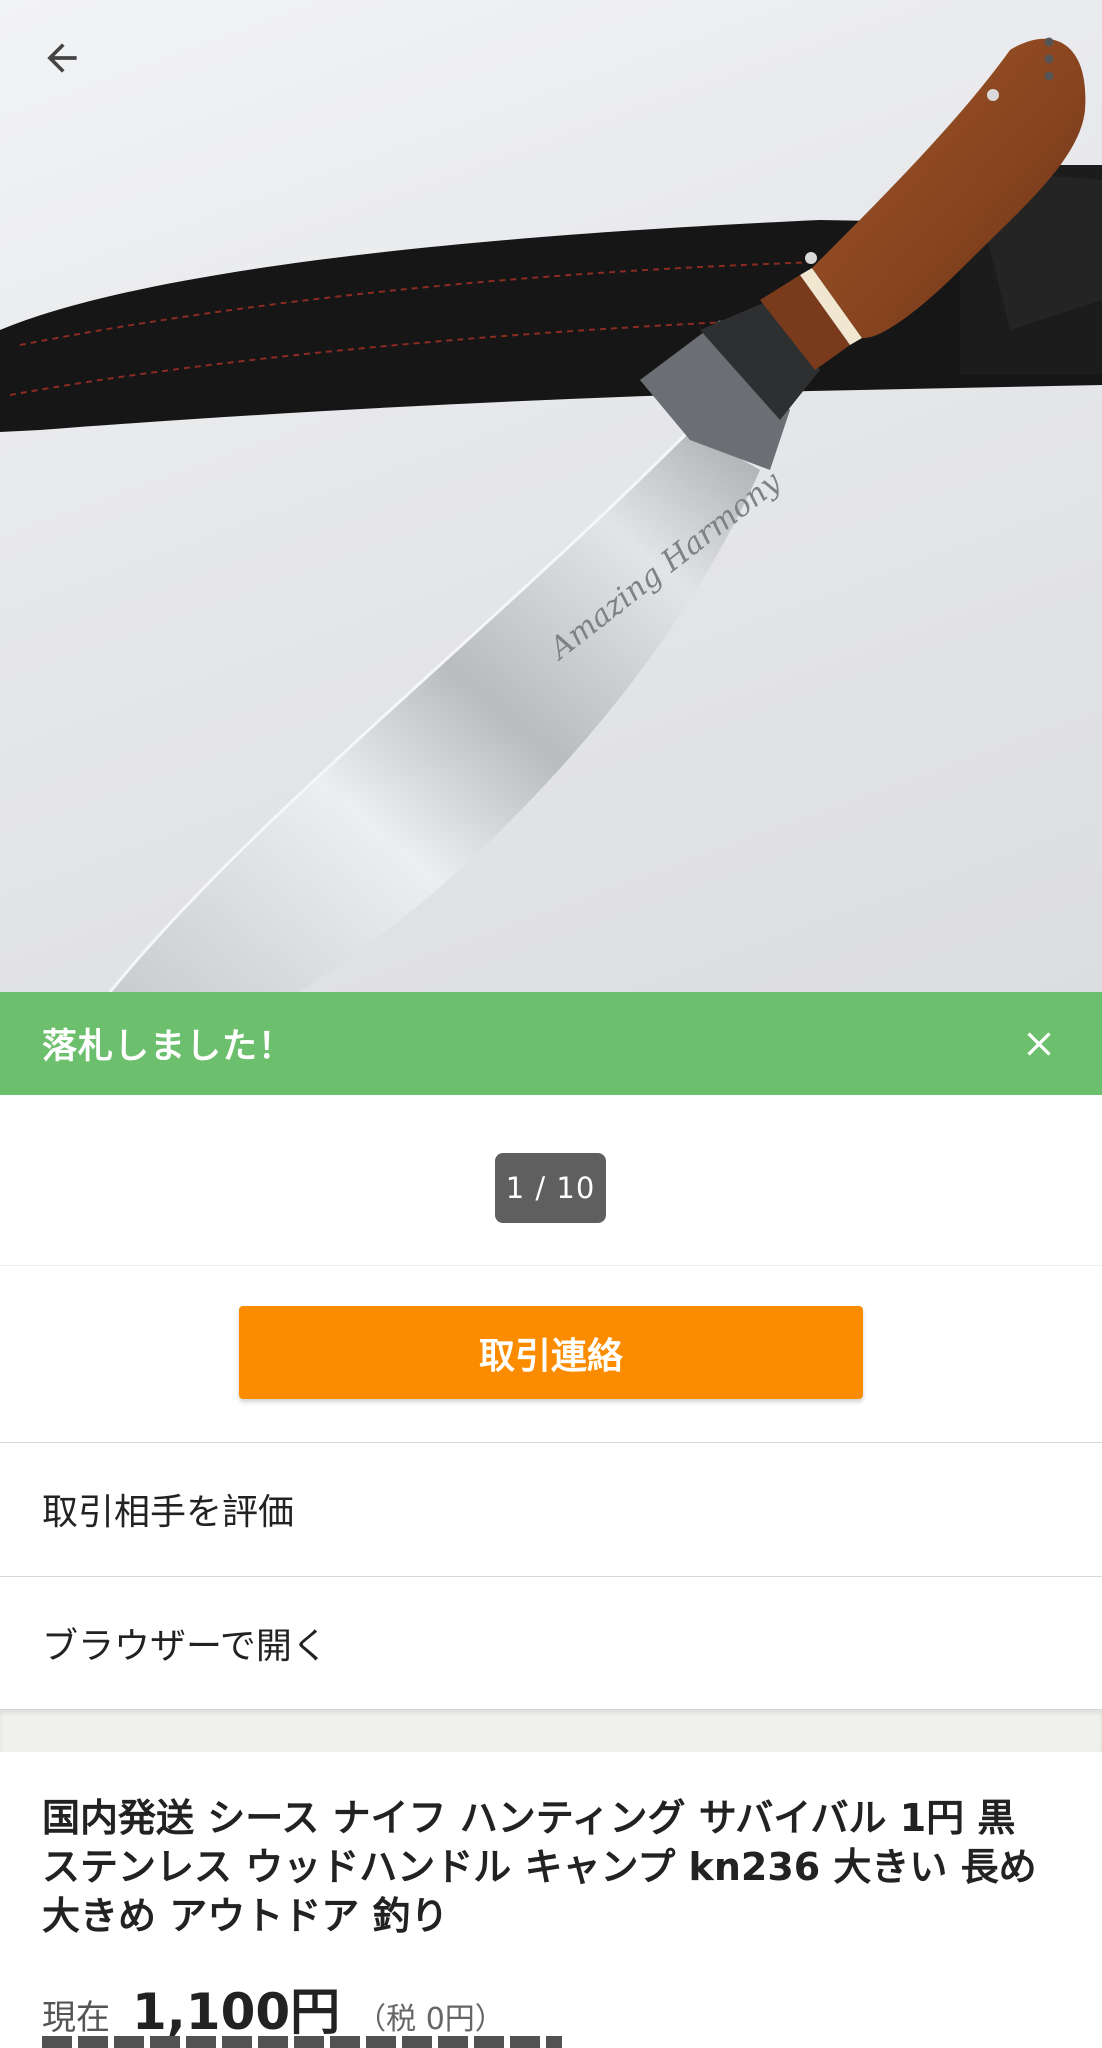  I want to click on won-banner: 落札しました！, so click(551, 1043).